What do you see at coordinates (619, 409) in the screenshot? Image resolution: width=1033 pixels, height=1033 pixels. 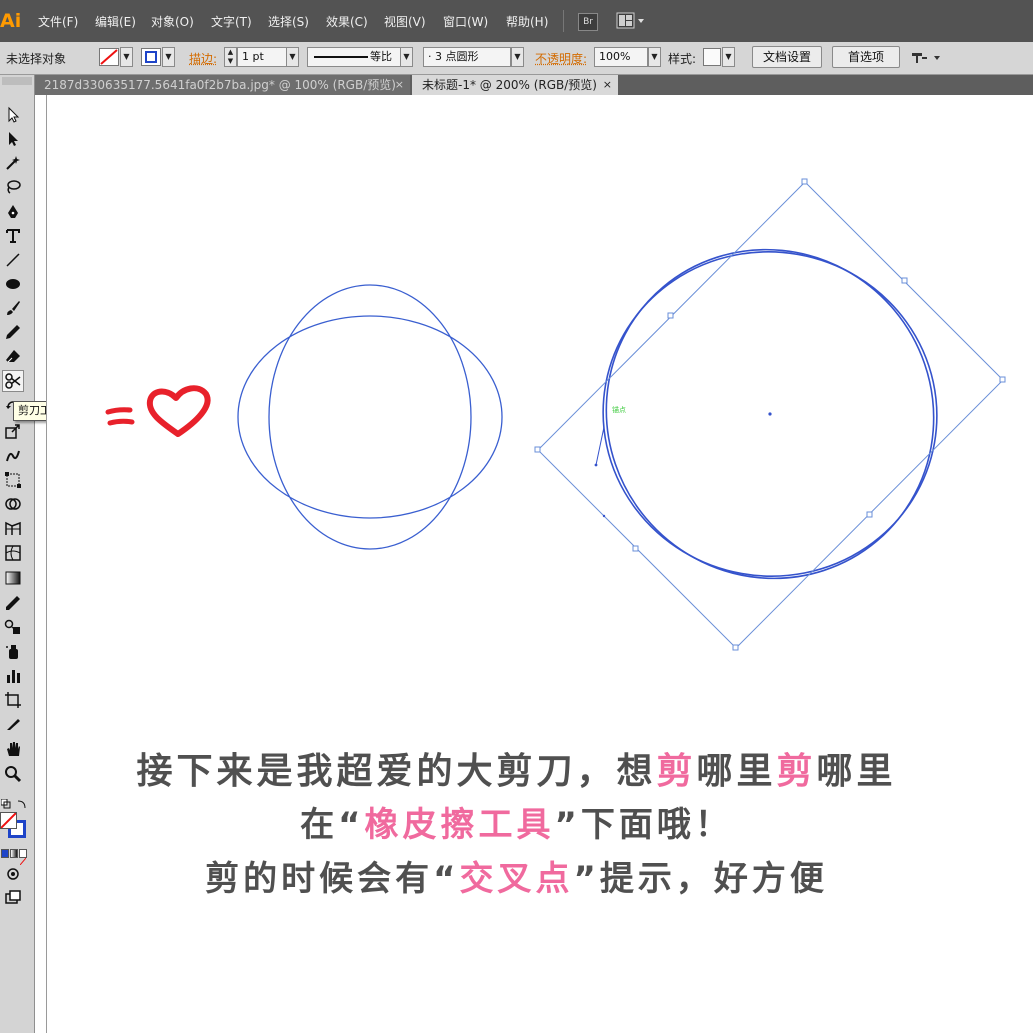 I see `anchor-hint-label: 锚点` at bounding box center [619, 409].